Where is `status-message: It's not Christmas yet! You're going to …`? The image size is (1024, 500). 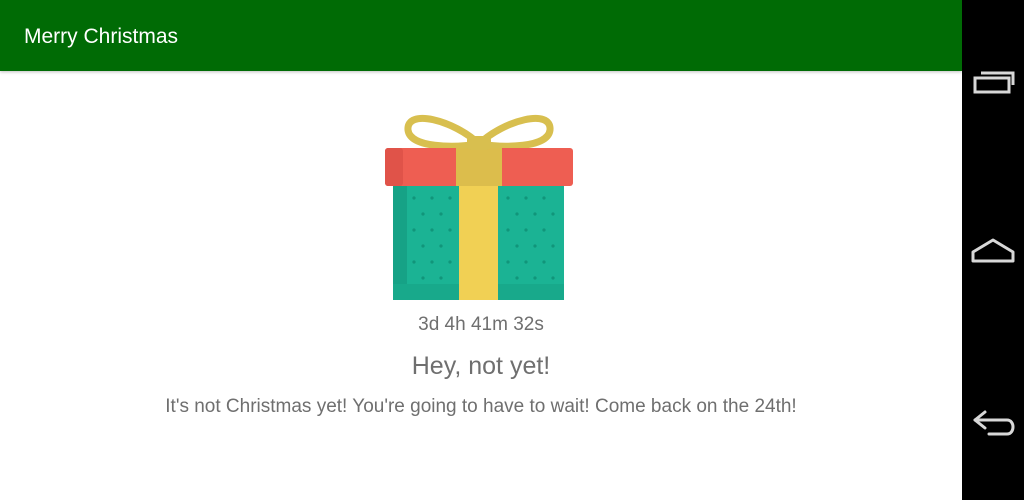
status-message: It's not Christmas yet! You're going to … is located at coordinates (481, 406).